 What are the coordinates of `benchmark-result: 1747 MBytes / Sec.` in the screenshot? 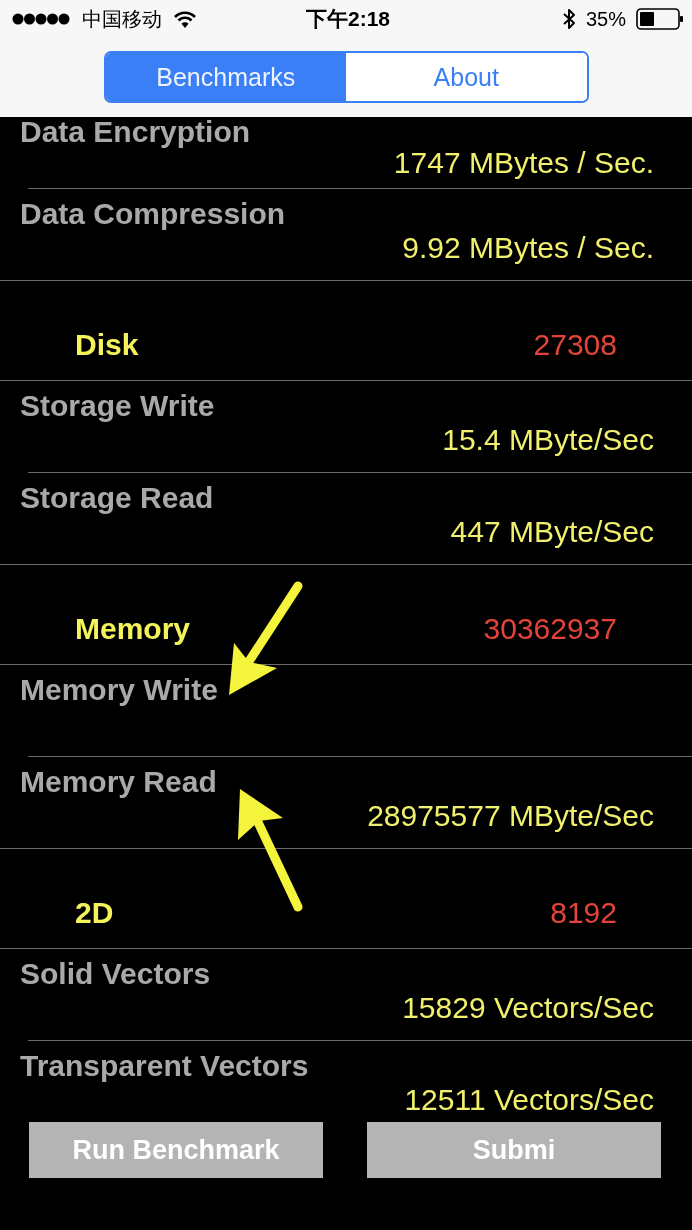 It's located at (523, 163).